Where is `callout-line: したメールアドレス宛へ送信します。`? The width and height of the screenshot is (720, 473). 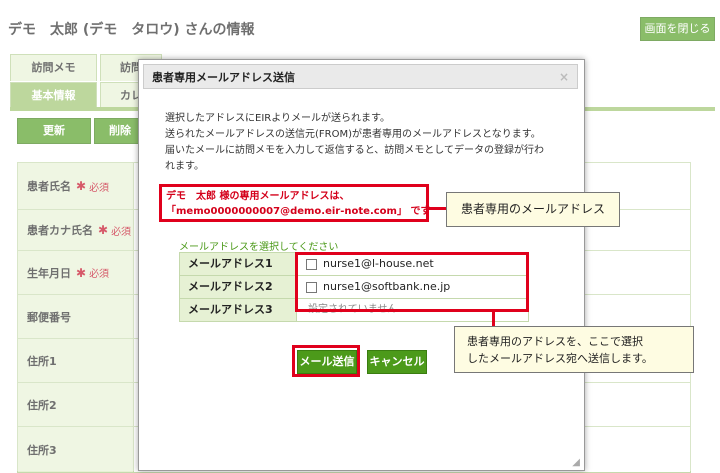
callout-line: したメールアドレス宛へ送信します。 is located at coordinates (560, 358).